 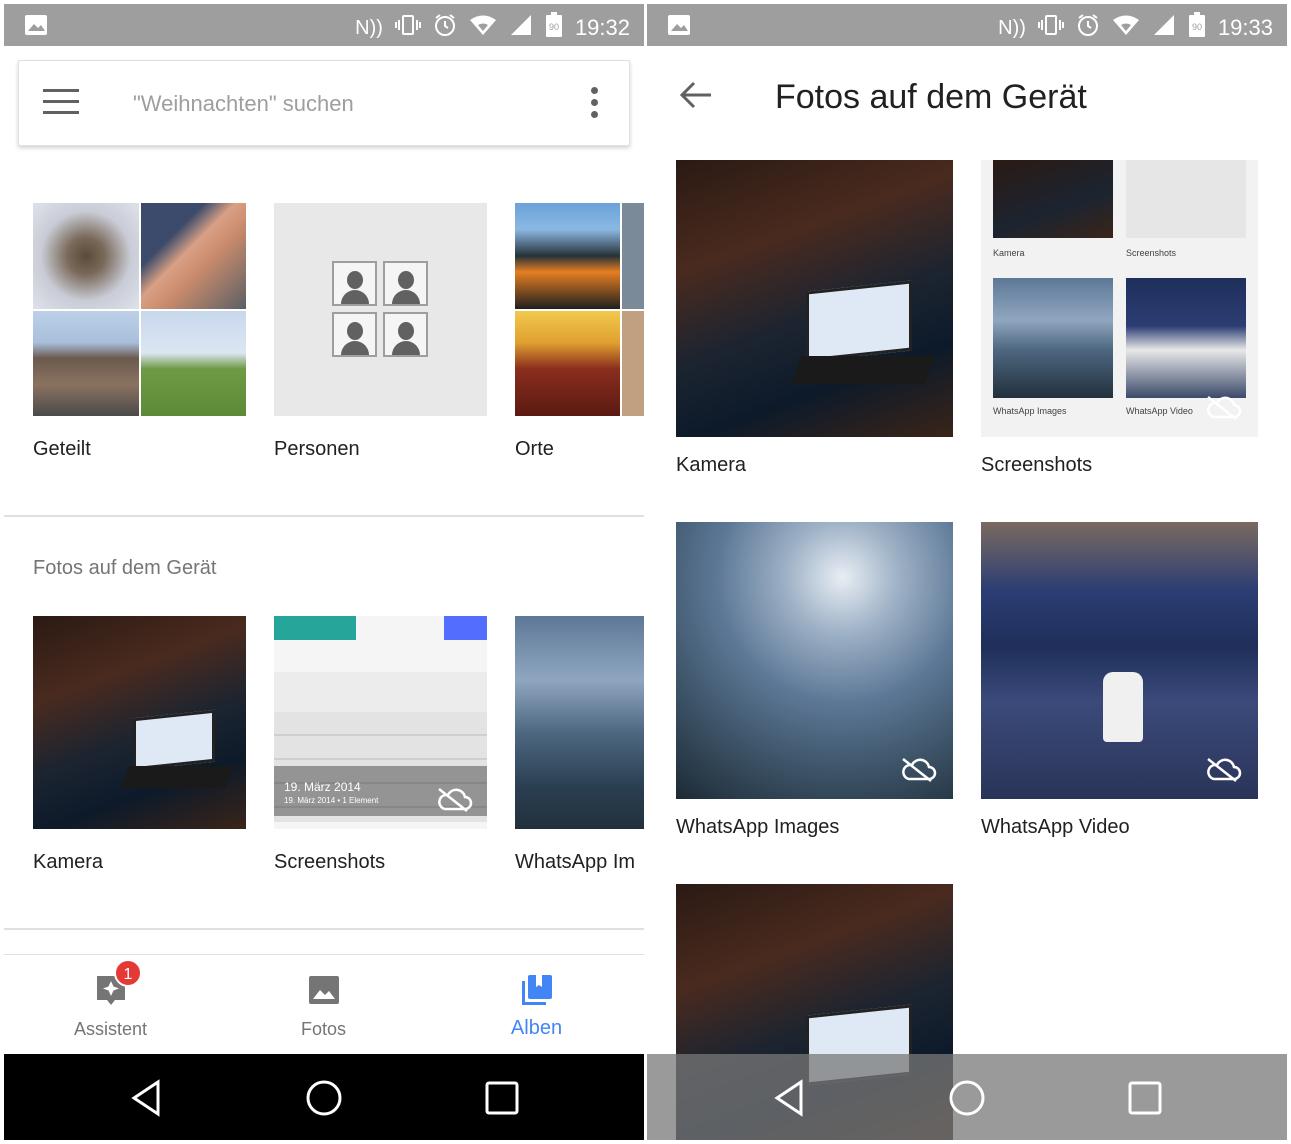 I want to click on mini-label-screenshots: Screenshots, so click(x=1151, y=253).